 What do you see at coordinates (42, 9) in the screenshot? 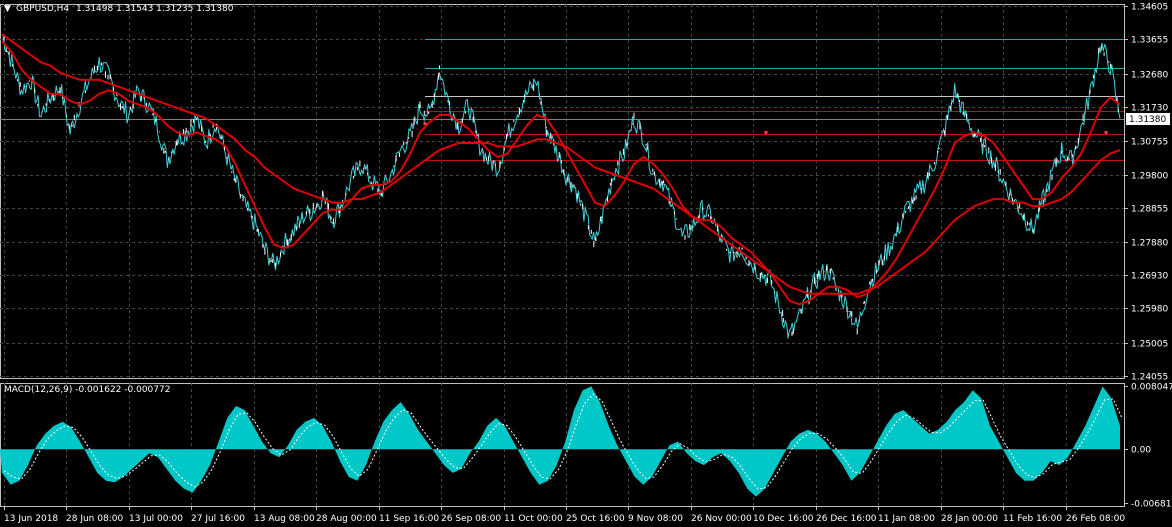
I see `symbol-label: GBPUSD,H4` at bounding box center [42, 9].